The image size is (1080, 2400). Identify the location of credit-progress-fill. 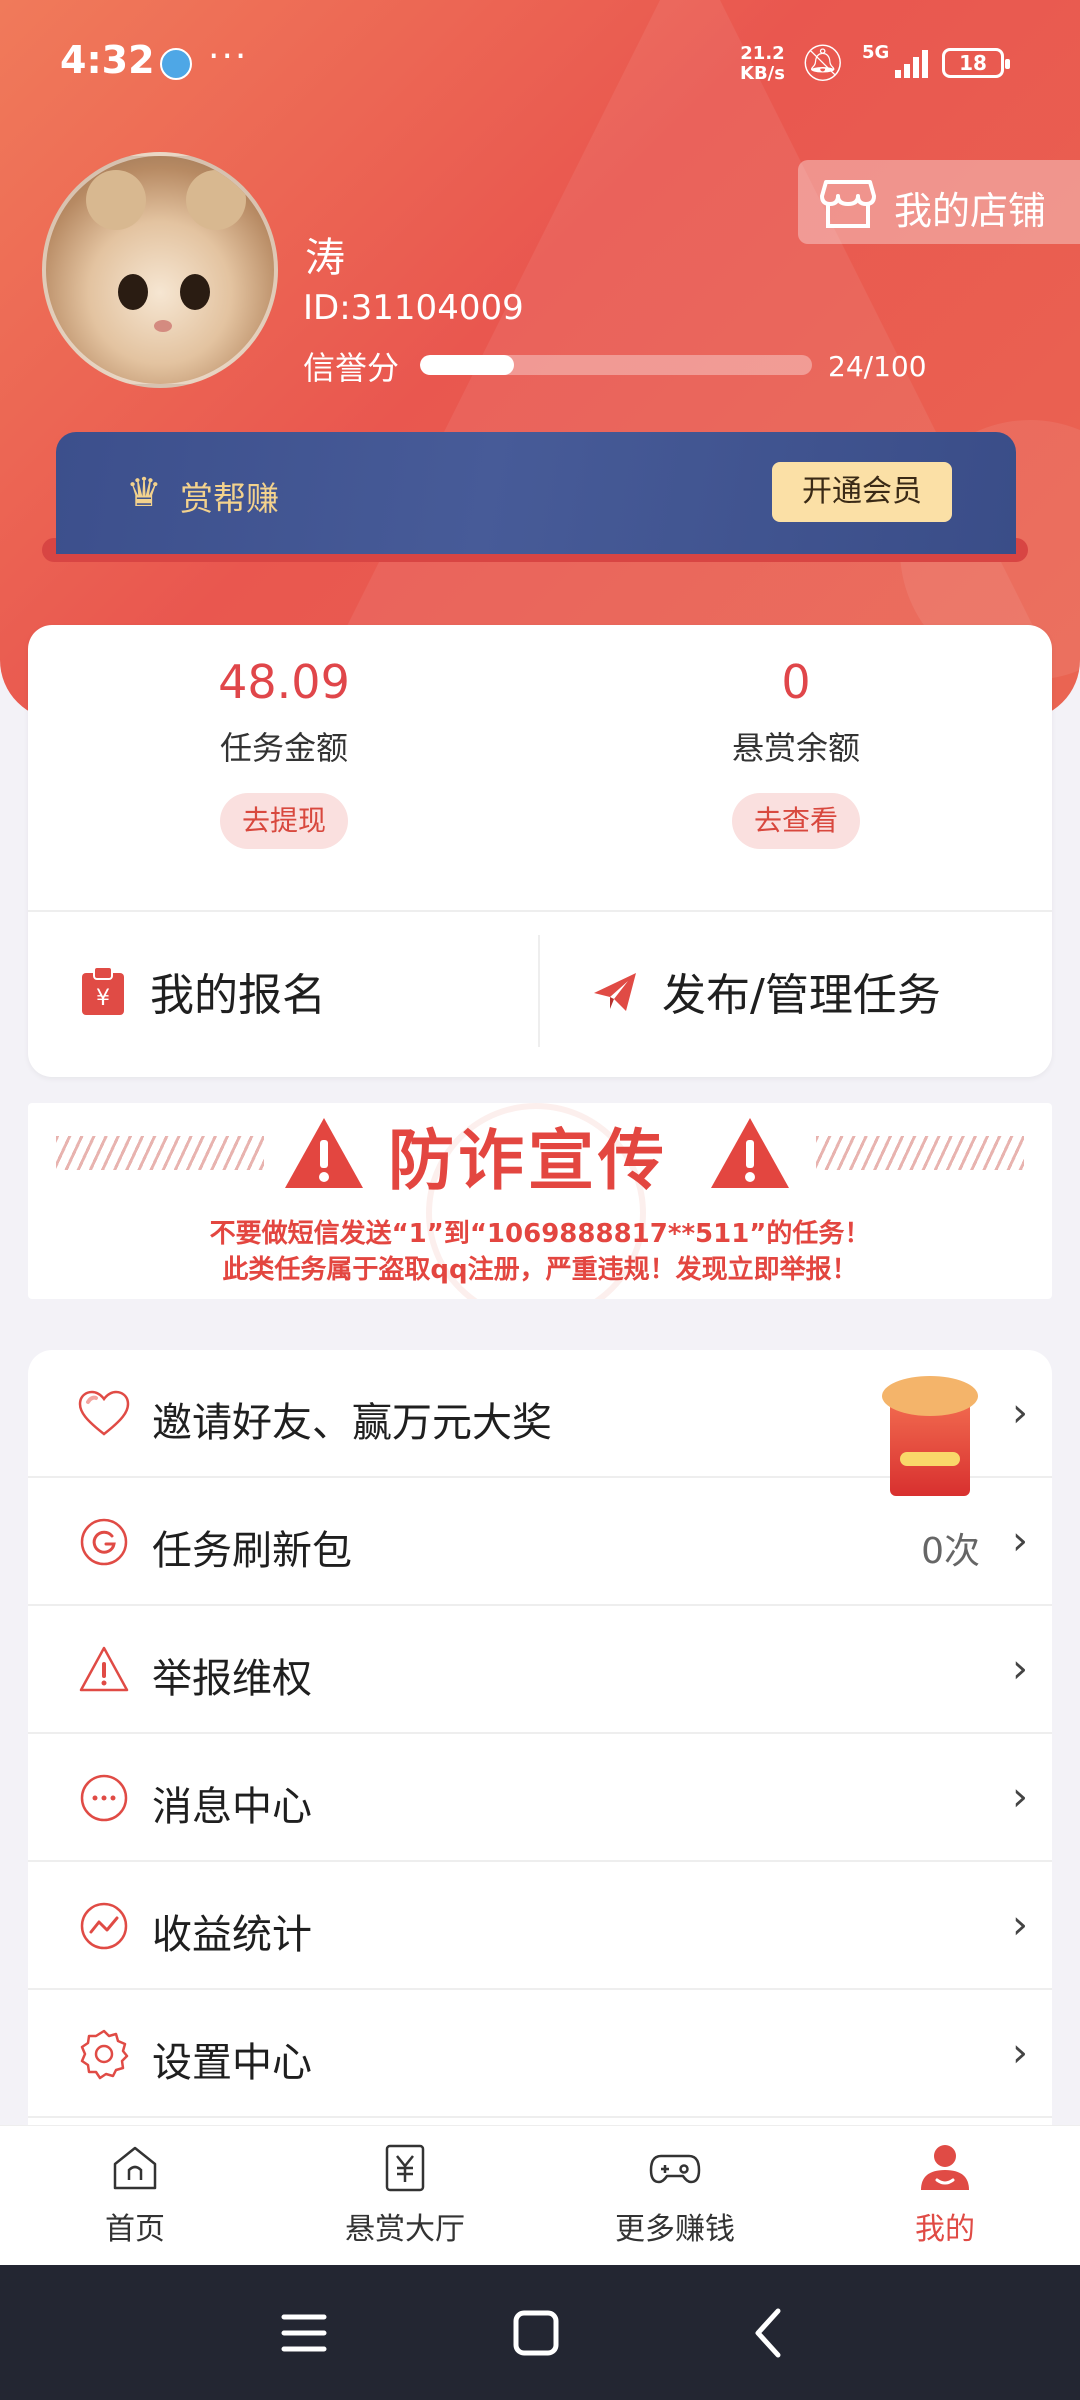
(467, 365).